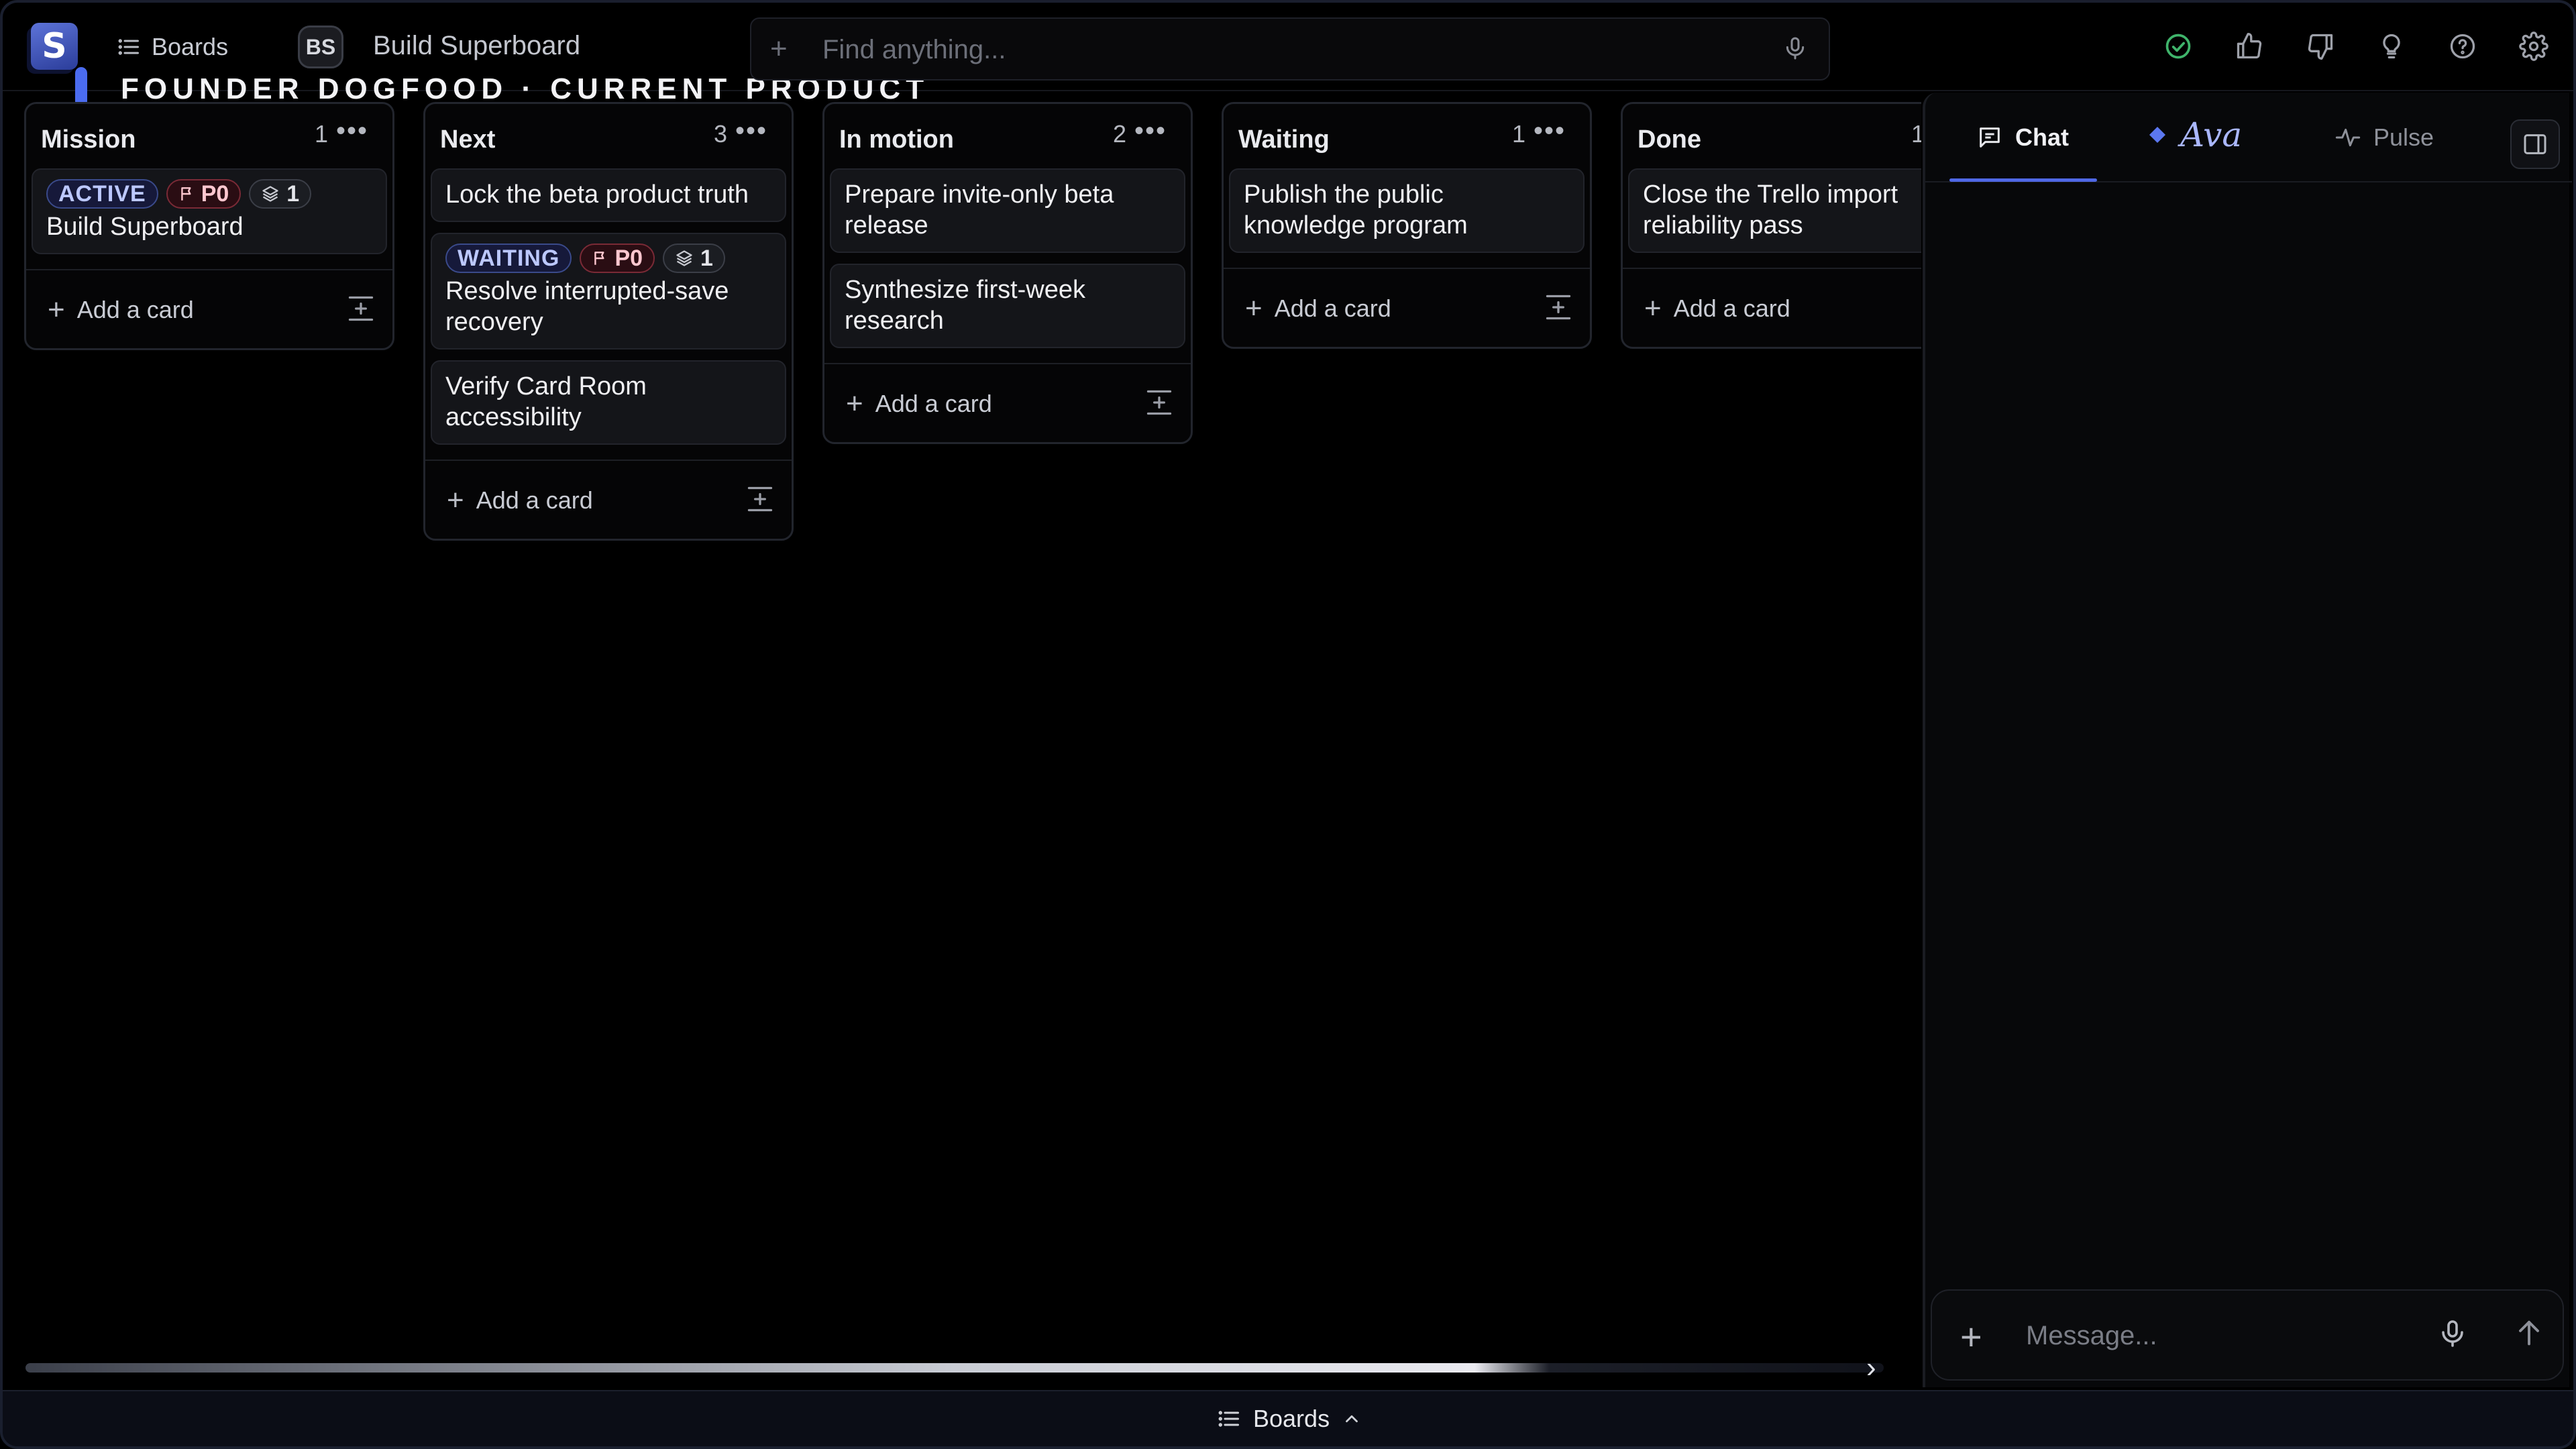 The image size is (2576, 1449). I want to click on column-count: 3, so click(720, 134).